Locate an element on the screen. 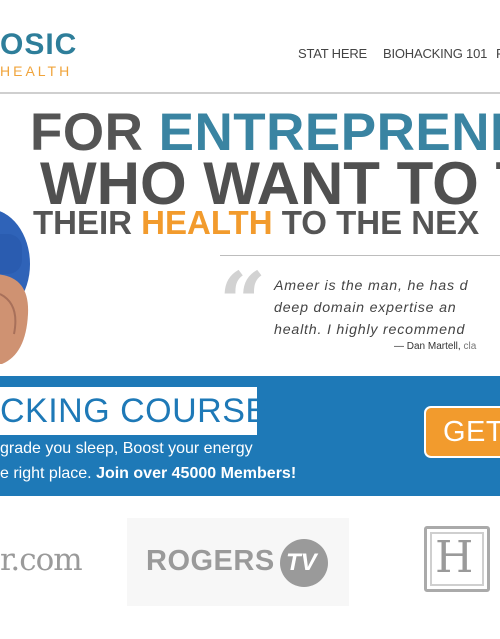 Image resolution: width=500 pixels, height=639 pixels. testimonial-line: Ameer is the man, he has d is located at coordinates (371, 286).